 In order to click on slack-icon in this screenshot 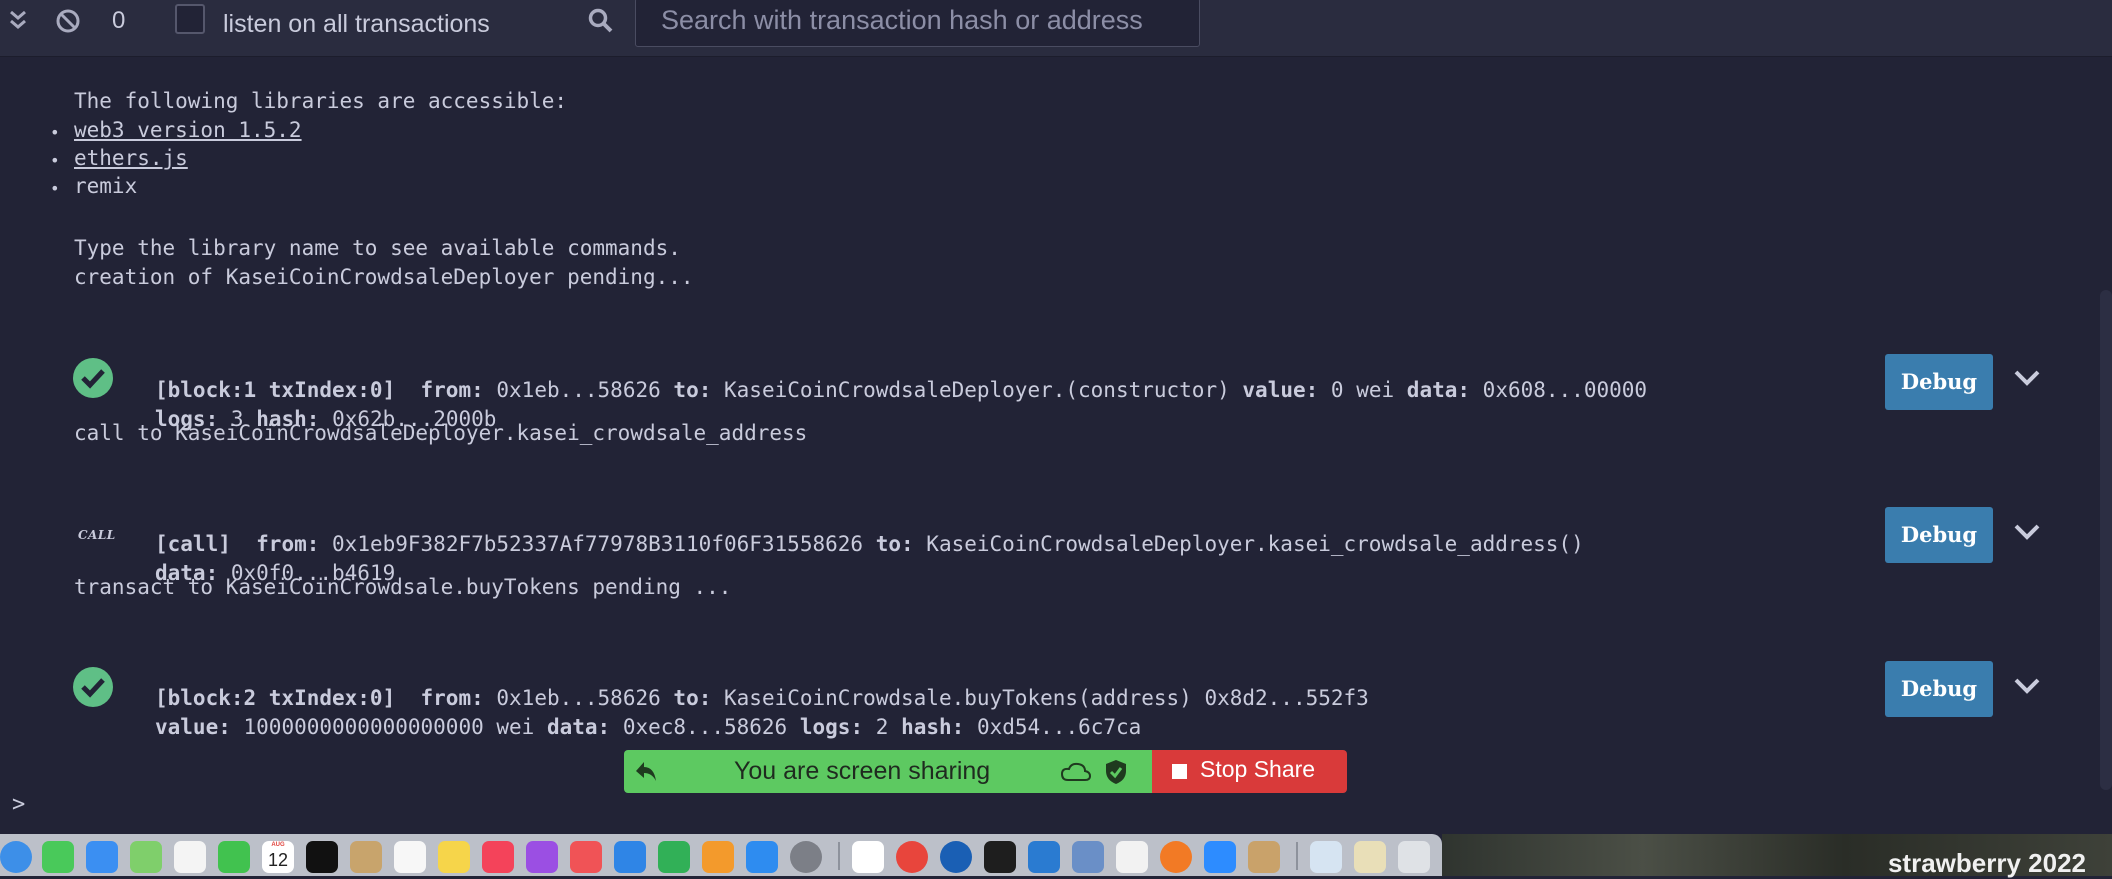, I will do `click(868, 857)`.